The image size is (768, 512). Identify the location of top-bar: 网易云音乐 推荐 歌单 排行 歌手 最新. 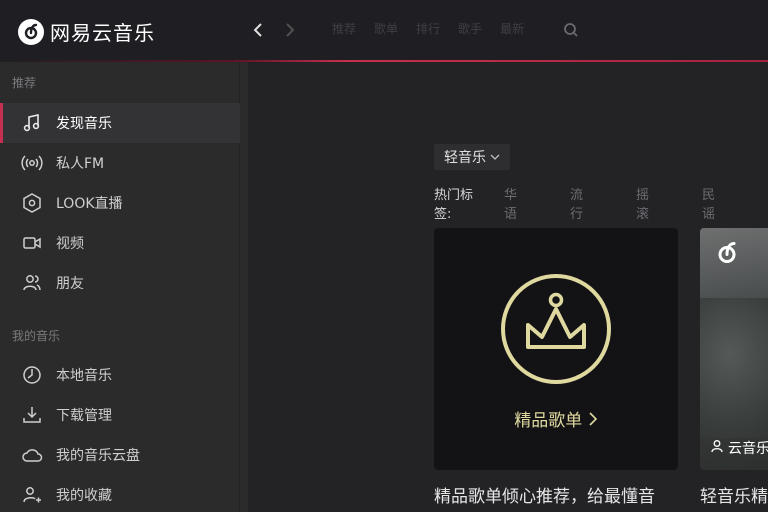
(384, 31).